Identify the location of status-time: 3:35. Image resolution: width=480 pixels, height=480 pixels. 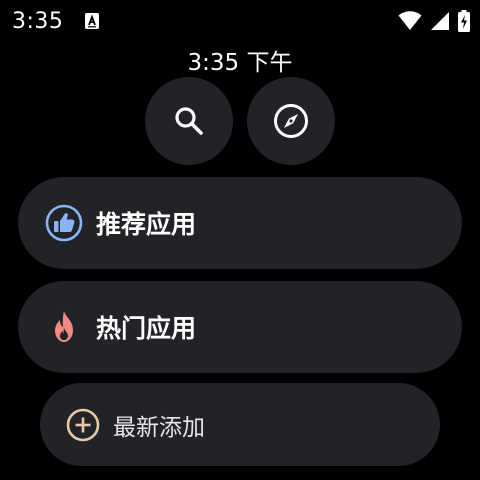
(38, 21).